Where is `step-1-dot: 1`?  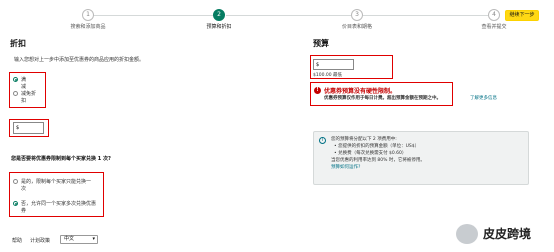
step-1-dot: 1 is located at coordinates (88, 15).